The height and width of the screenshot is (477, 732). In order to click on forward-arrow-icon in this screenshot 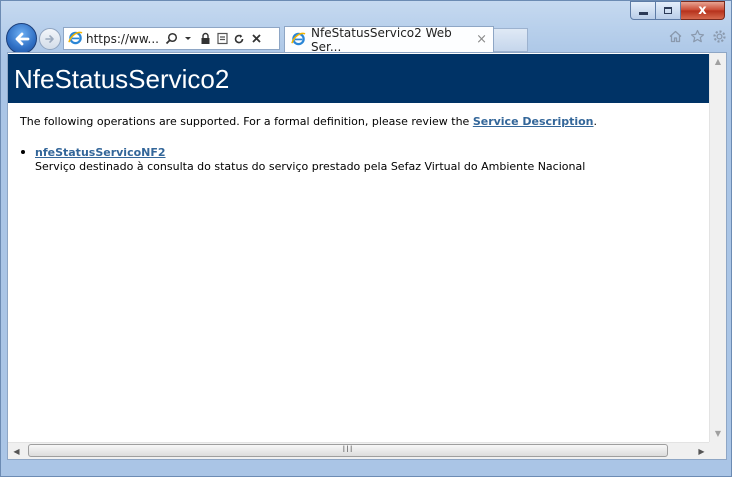, I will do `click(49, 39)`.